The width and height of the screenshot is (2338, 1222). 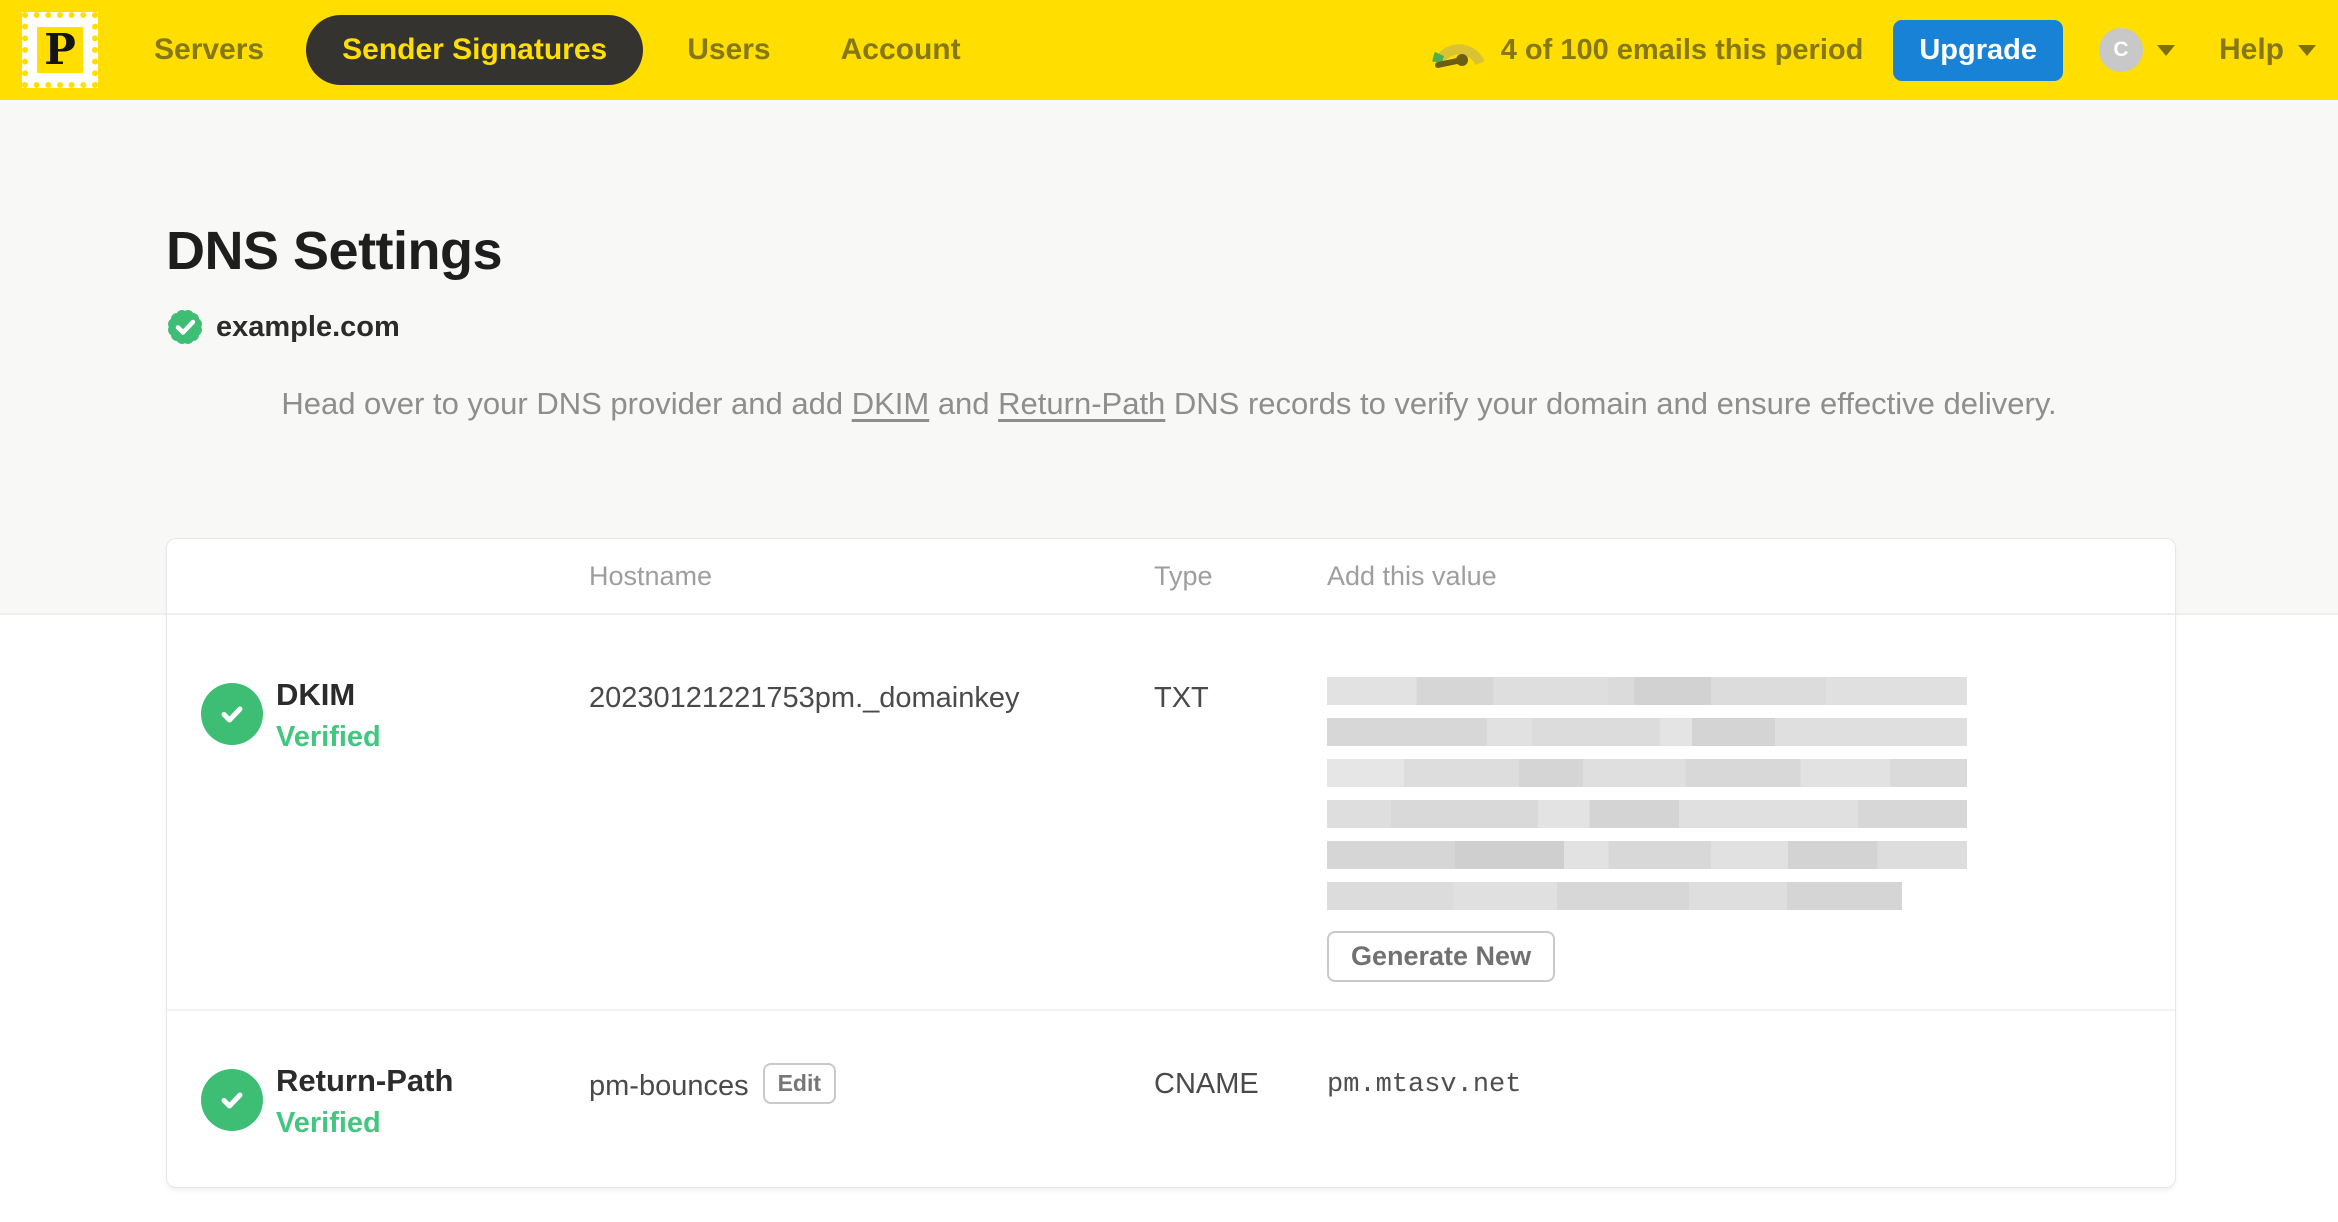 What do you see at coordinates (308, 326) in the screenshot?
I see `domain-name: example.com` at bounding box center [308, 326].